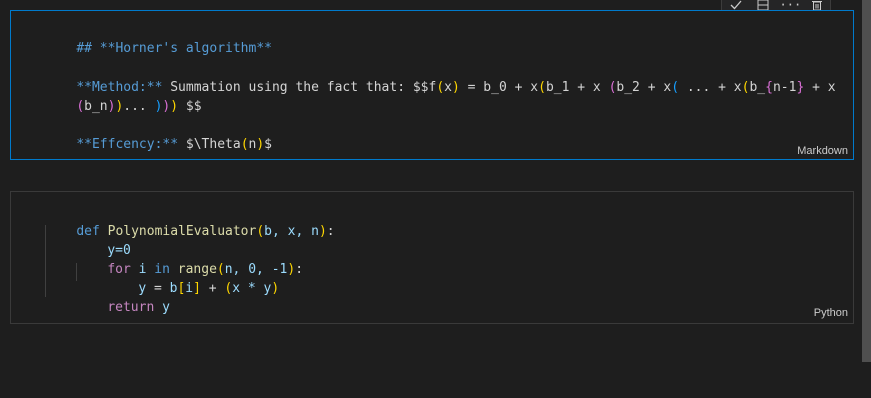 This screenshot has height=398, width=871. What do you see at coordinates (831, 313) in the screenshot?
I see `cell-language-label: Python` at bounding box center [831, 313].